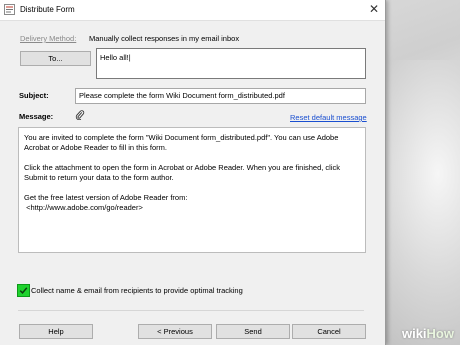 This screenshot has width=460, height=345. Describe the element at coordinates (253, 331) in the screenshot. I see `send-button: Send` at that location.